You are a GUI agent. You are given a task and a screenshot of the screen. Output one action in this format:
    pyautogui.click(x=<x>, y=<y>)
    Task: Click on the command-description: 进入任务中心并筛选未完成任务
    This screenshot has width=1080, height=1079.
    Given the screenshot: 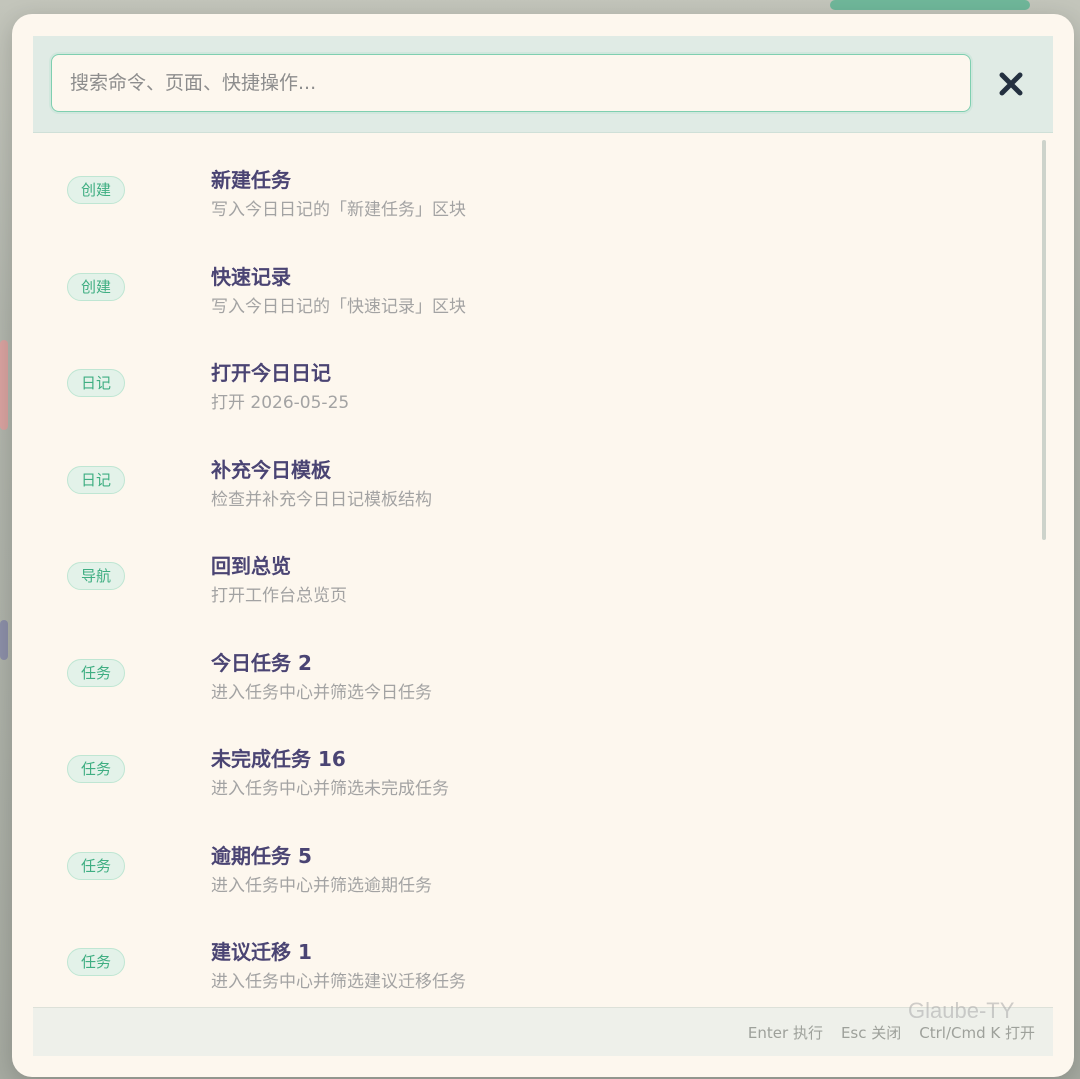 What is the action you would take?
    pyautogui.click(x=330, y=789)
    